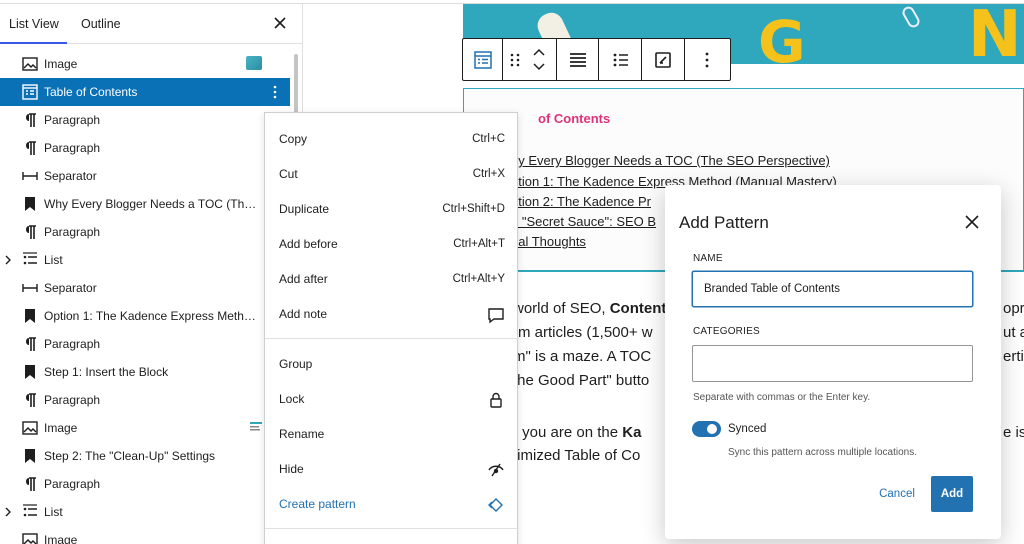 This screenshot has height=544, width=1024. Describe the element at coordinates (897, 494) in the screenshot. I see `cancel-button: Cancel` at that location.